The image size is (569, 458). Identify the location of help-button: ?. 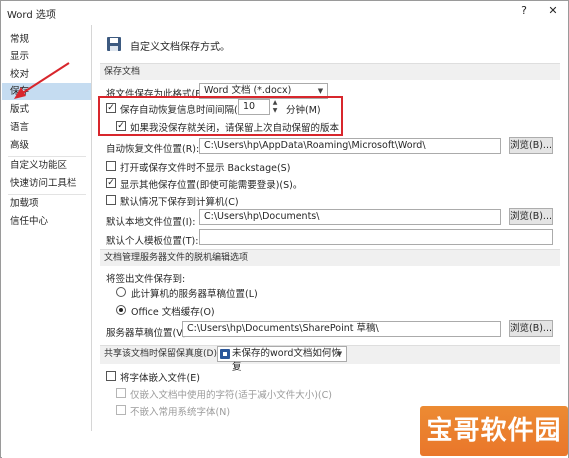
(524, 11).